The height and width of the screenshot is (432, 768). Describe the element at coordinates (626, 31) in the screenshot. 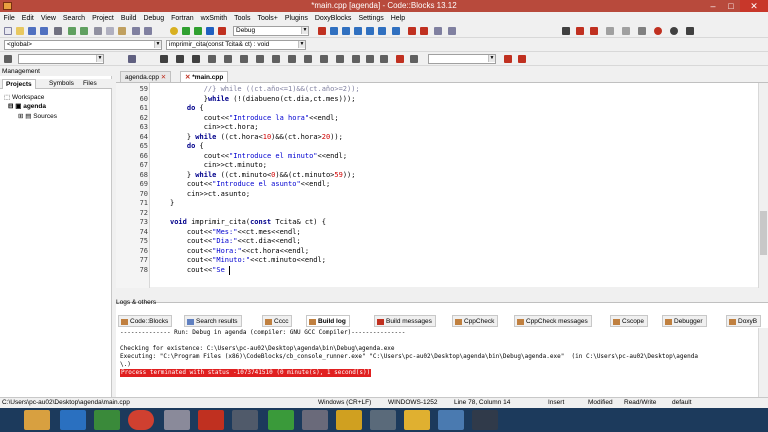

I see `options-icon` at that location.